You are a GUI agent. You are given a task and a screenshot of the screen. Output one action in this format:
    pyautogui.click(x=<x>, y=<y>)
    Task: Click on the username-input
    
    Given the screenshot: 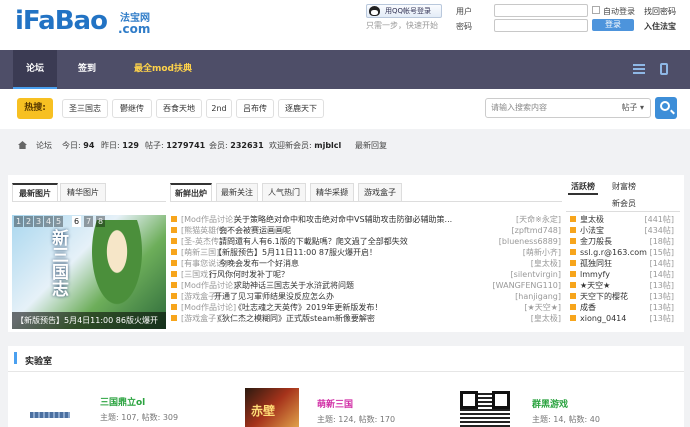 What is the action you would take?
    pyautogui.click(x=541, y=10)
    